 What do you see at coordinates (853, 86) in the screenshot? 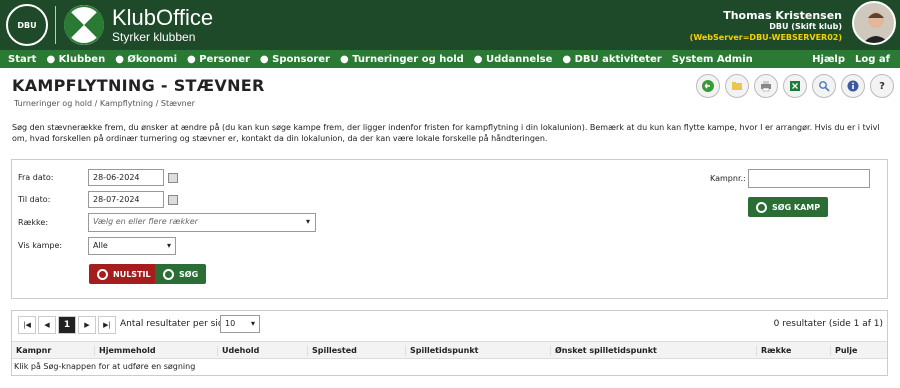
I see `info-icon` at bounding box center [853, 86].